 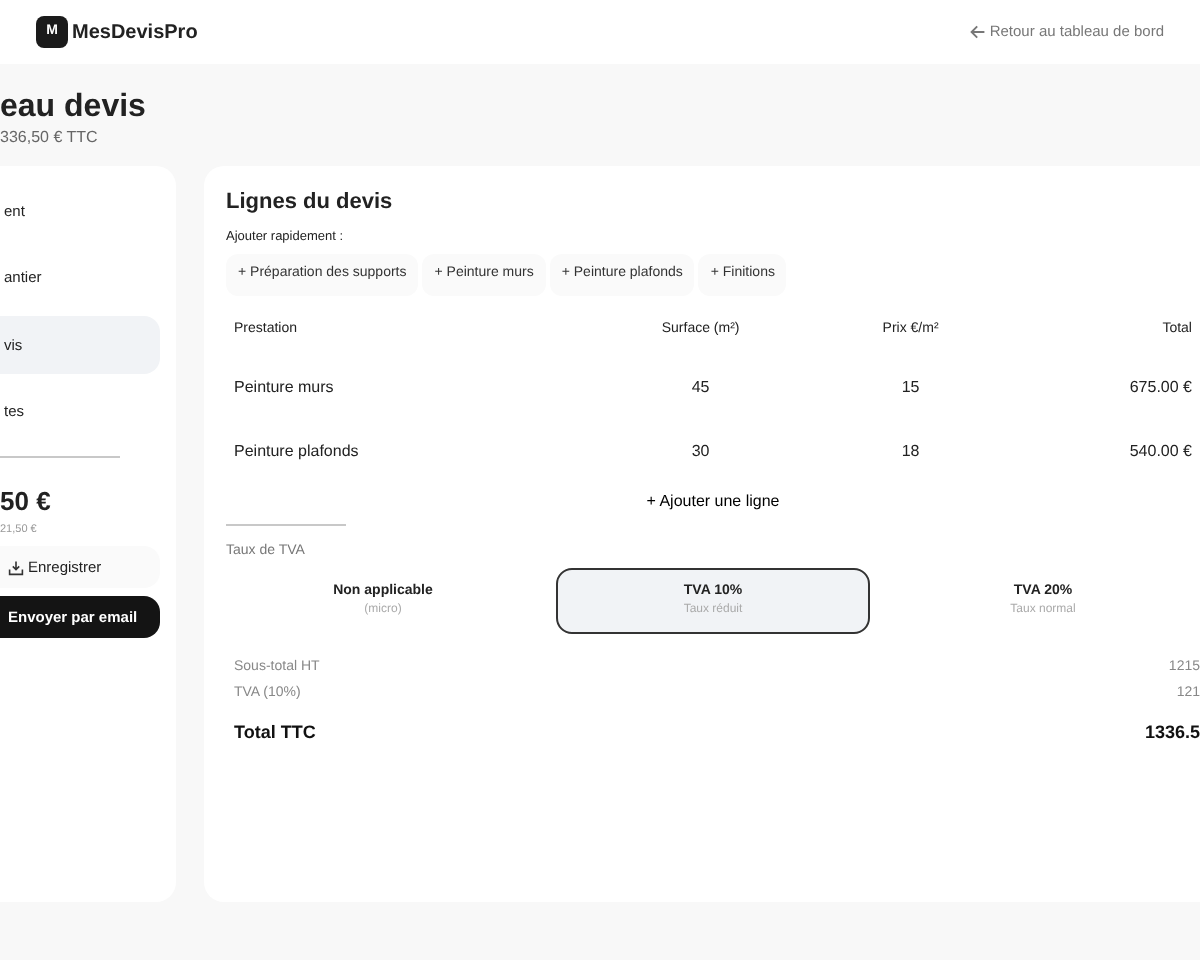 What do you see at coordinates (275, 733) in the screenshot?
I see `summary-label: Total TTC` at bounding box center [275, 733].